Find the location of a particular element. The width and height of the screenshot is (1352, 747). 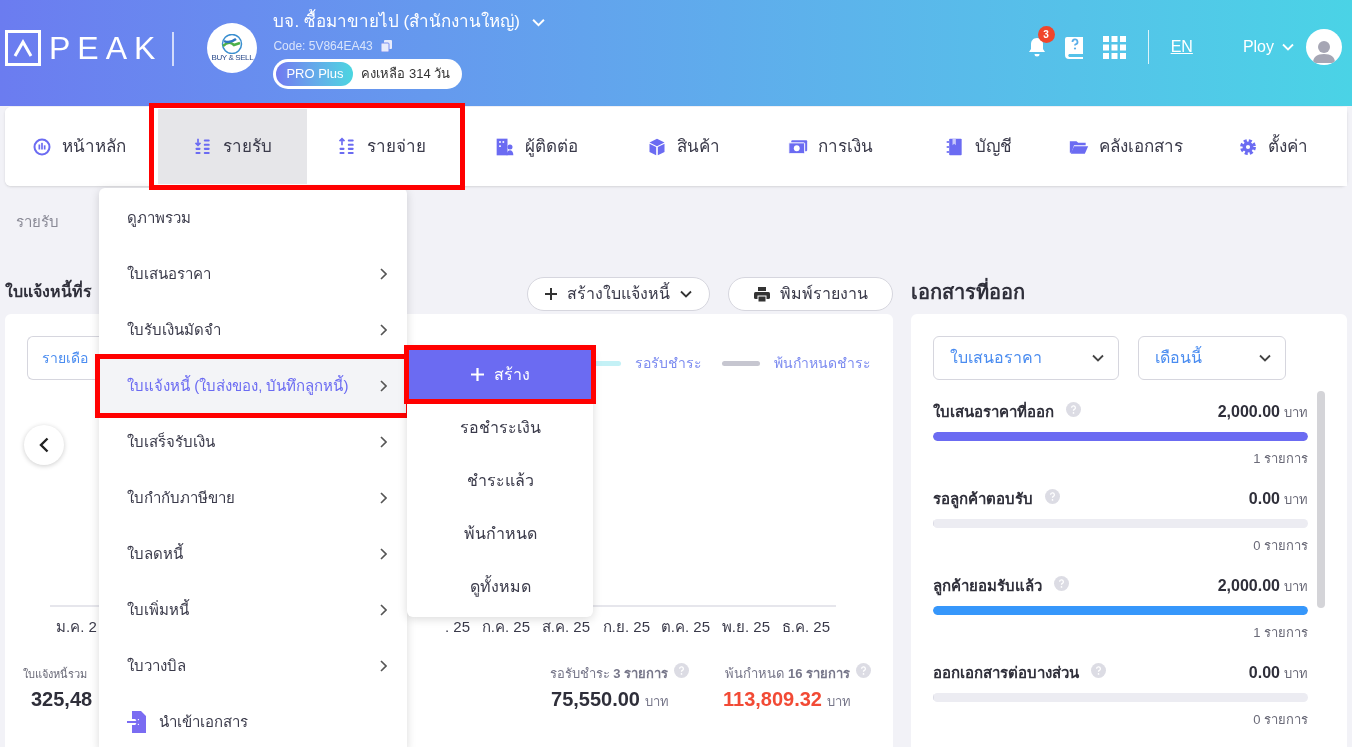

status-label: ลูกค้ายอมรับแล้ว is located at coordinates (987, 586).